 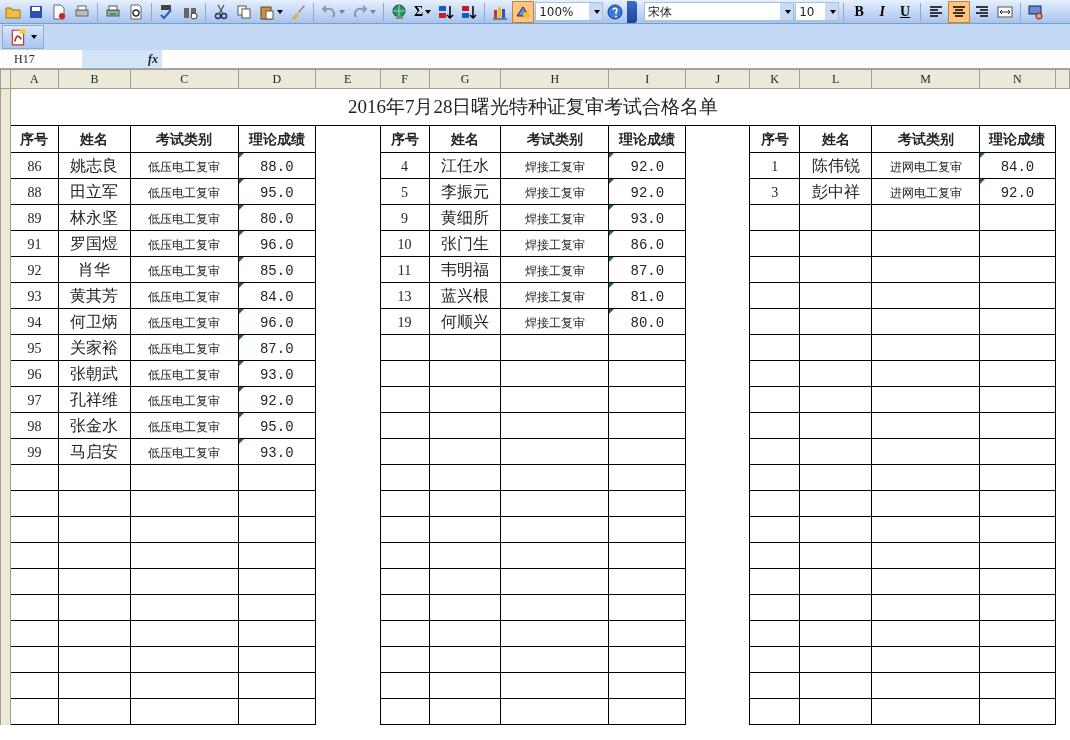 What do you see at coordinates (41, 59) in the screenshot?
I see `name-box: H17` at bounding box center [41, 59].